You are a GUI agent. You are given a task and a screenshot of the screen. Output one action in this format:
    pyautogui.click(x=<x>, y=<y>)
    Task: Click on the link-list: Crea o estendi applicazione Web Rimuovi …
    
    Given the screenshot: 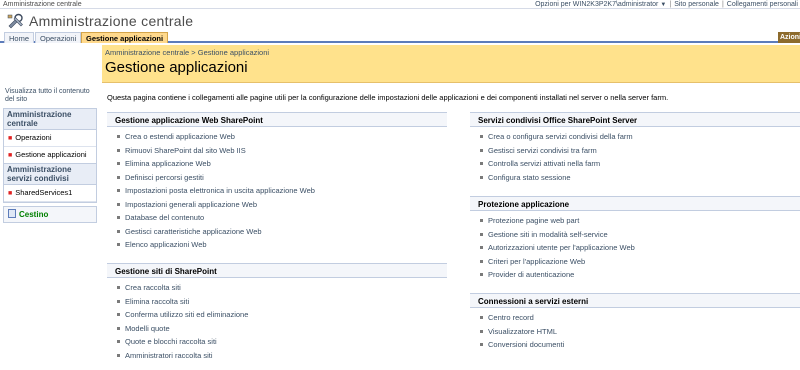 What is the action you would take?
    pyautogui.click(x=277, y=189)
    